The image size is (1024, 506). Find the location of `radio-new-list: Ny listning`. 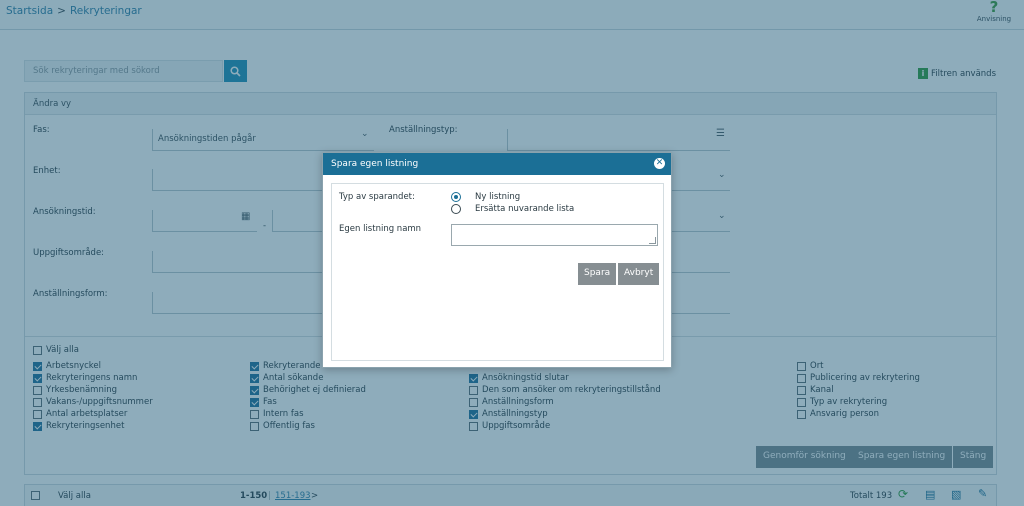

radio-new-list: Ny listning is located at coordinates (485, 197).